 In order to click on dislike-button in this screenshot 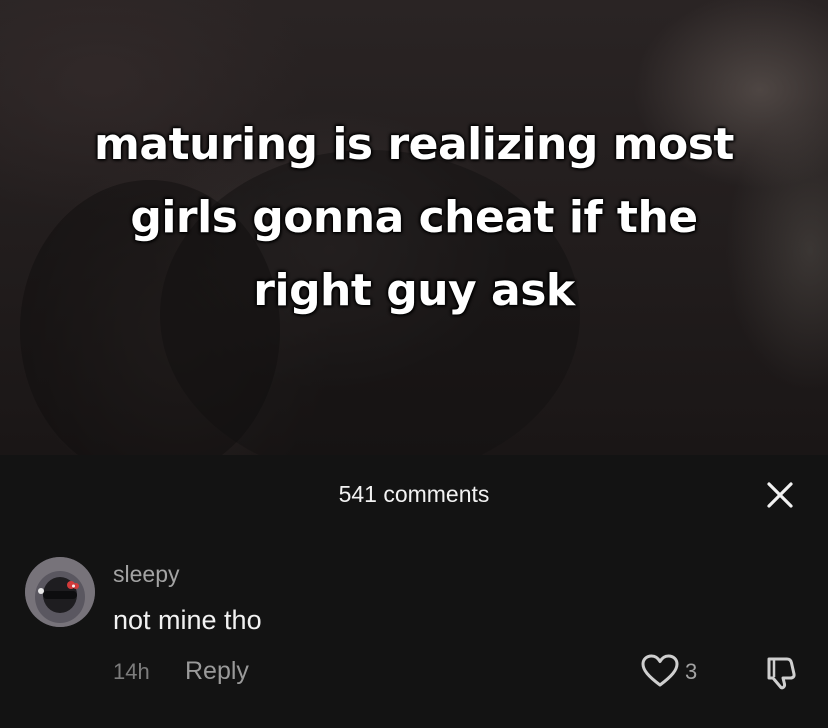, I will do `click(780, 673)`.